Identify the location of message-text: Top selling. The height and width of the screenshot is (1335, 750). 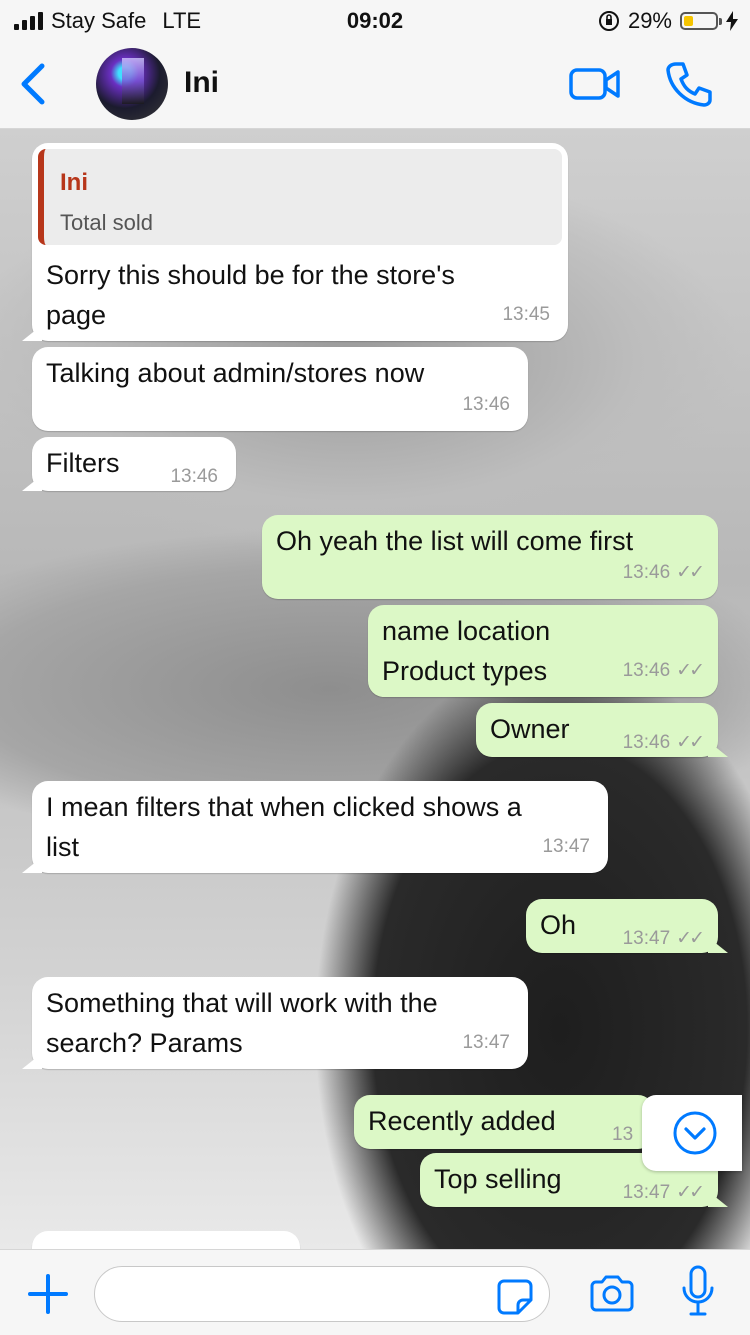
(498, 1179).